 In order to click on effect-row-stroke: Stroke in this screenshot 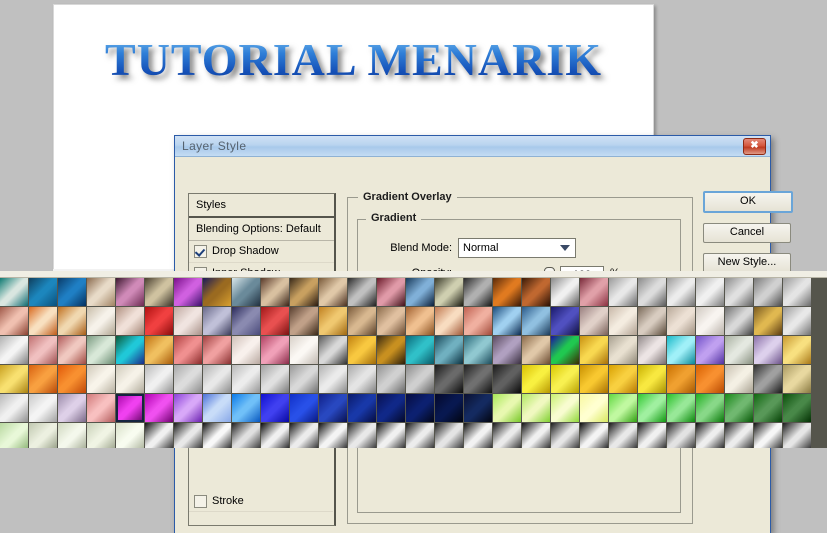, I will do `click(261, 501)`.